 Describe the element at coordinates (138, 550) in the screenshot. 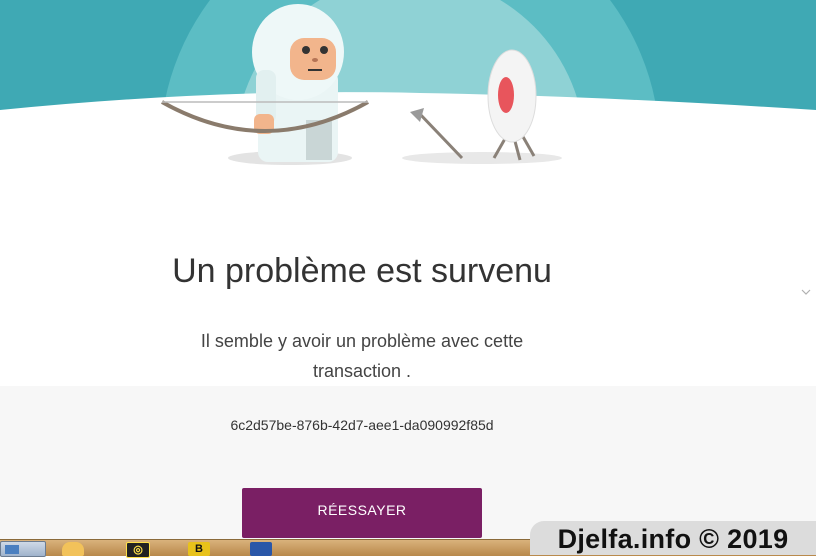

I see `media-player-icon: ◎` at that location.